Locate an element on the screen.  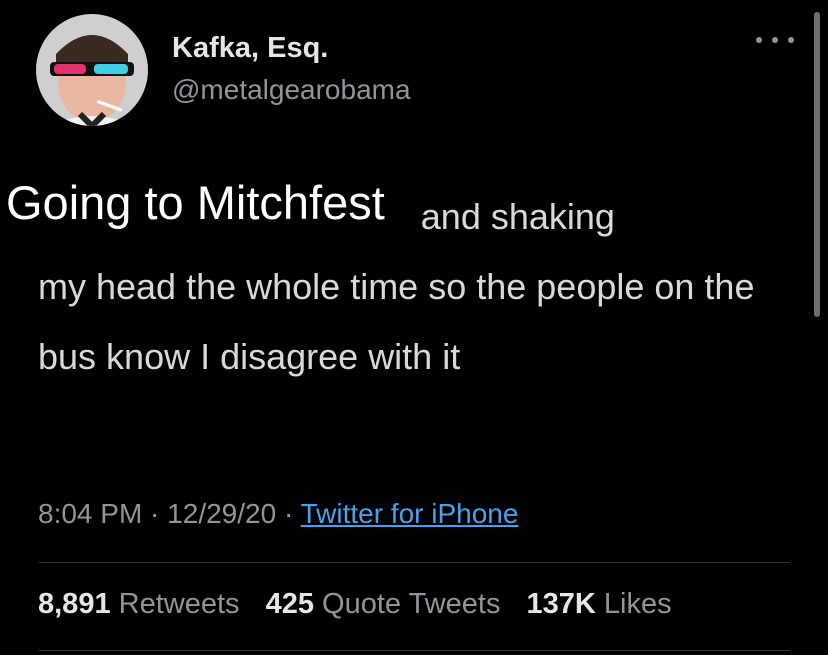
meme-caption-overlay: Going to Mitchfest is located at coordinates (195, 203).